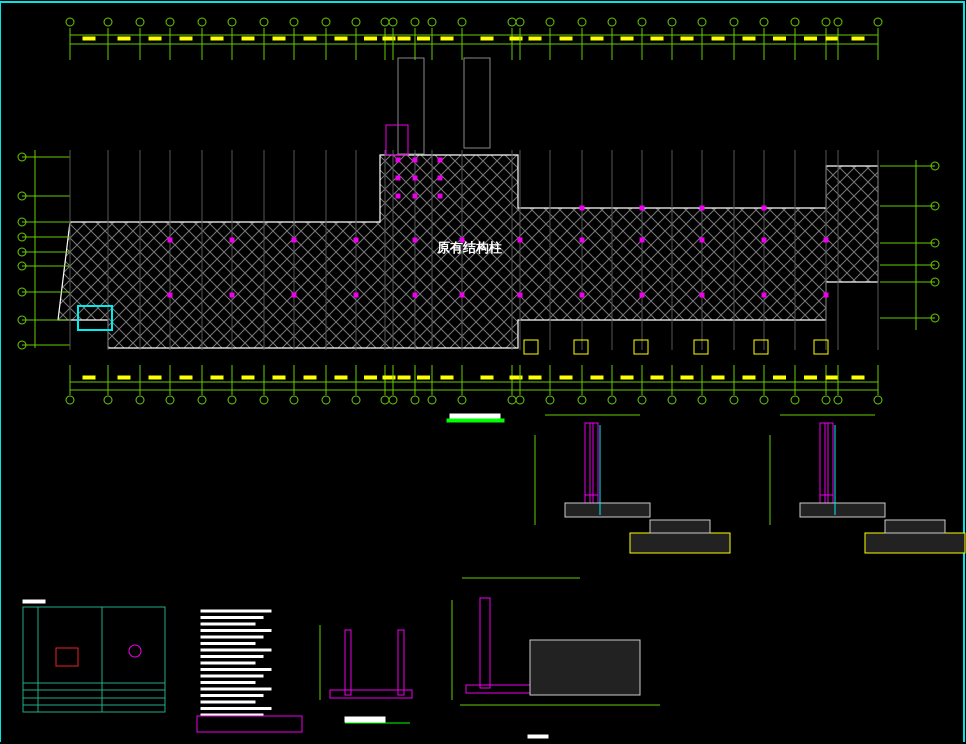  What do you see at coordinates (469, 248) in the screenshot?
I see `plan-label: 原有结构柱` at bounding box center [469, 248].